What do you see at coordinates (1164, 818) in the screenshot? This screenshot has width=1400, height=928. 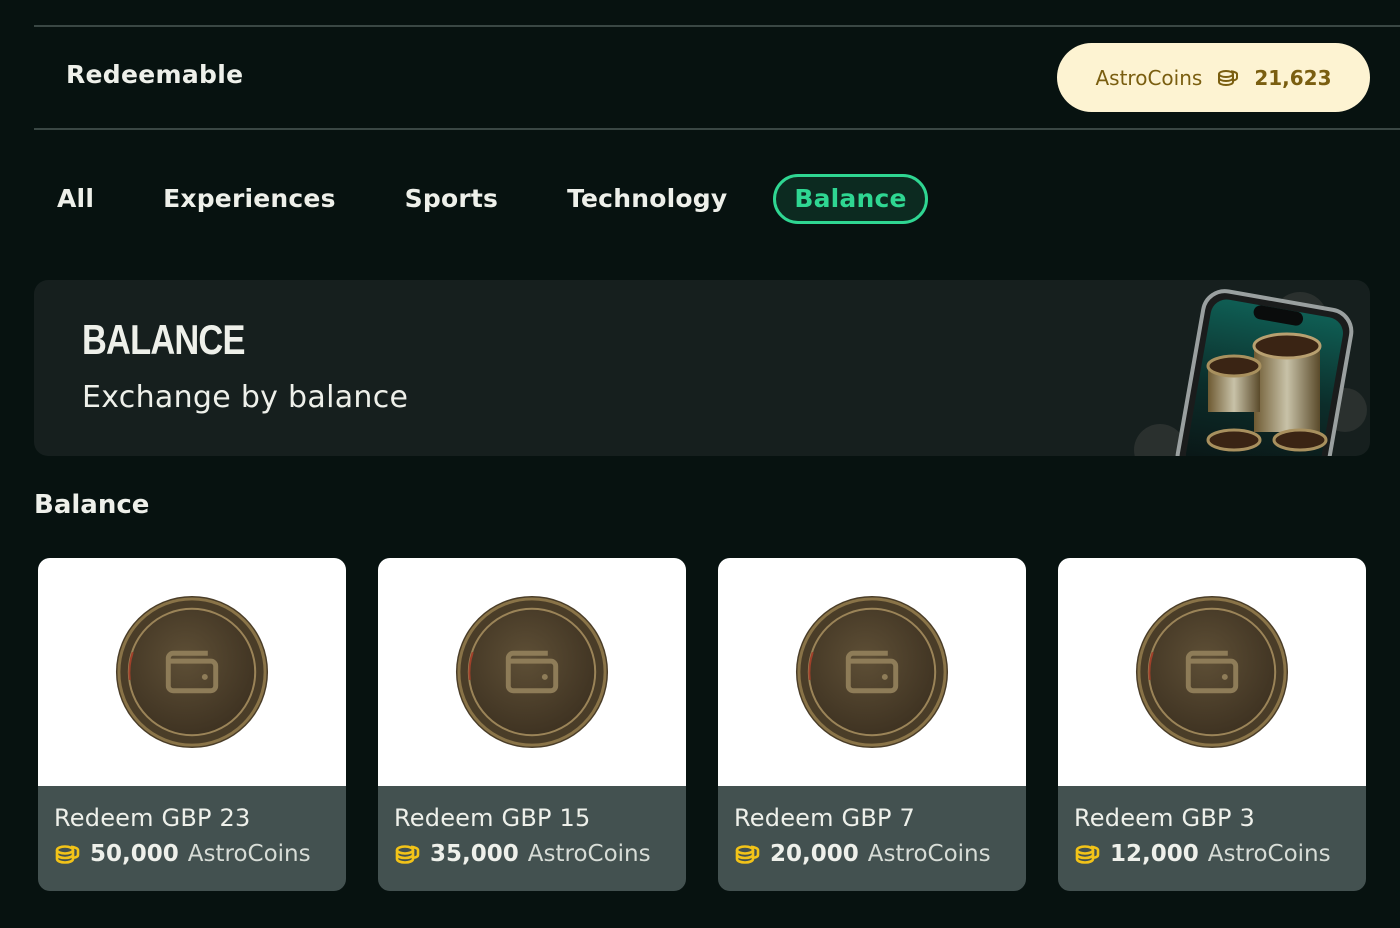 I see `card-title: Redeem GBP 3` at bounding box center [1164, 818].